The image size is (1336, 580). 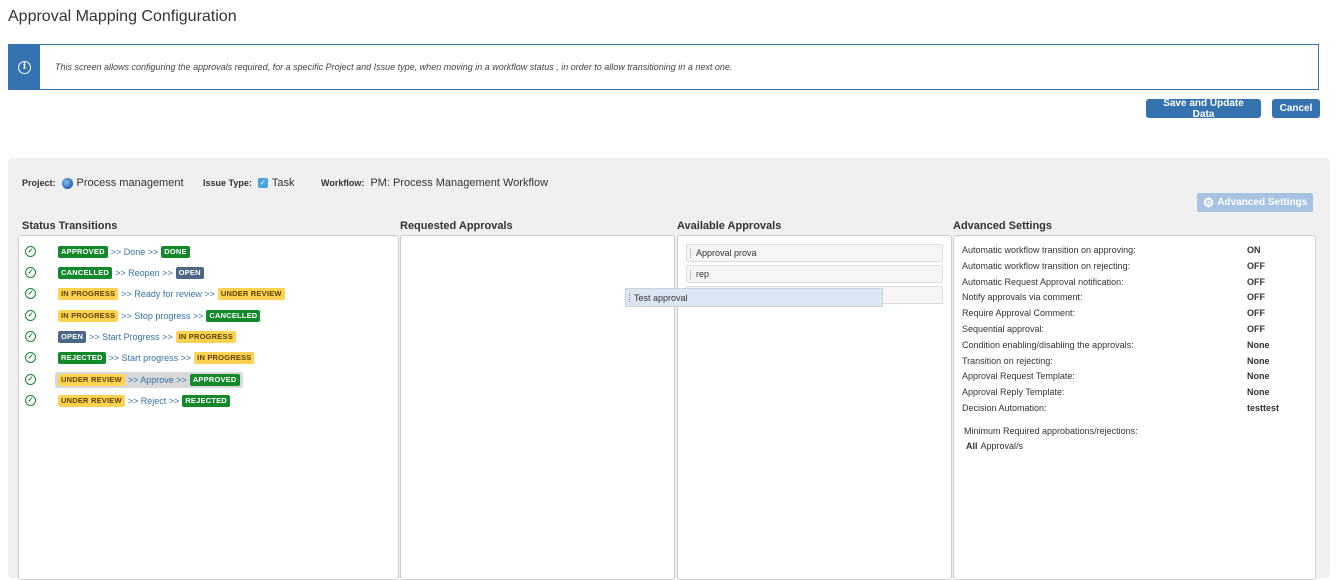 I want to click on setting-row: Transition on rejecting: None, so click(x=1137, y=363).